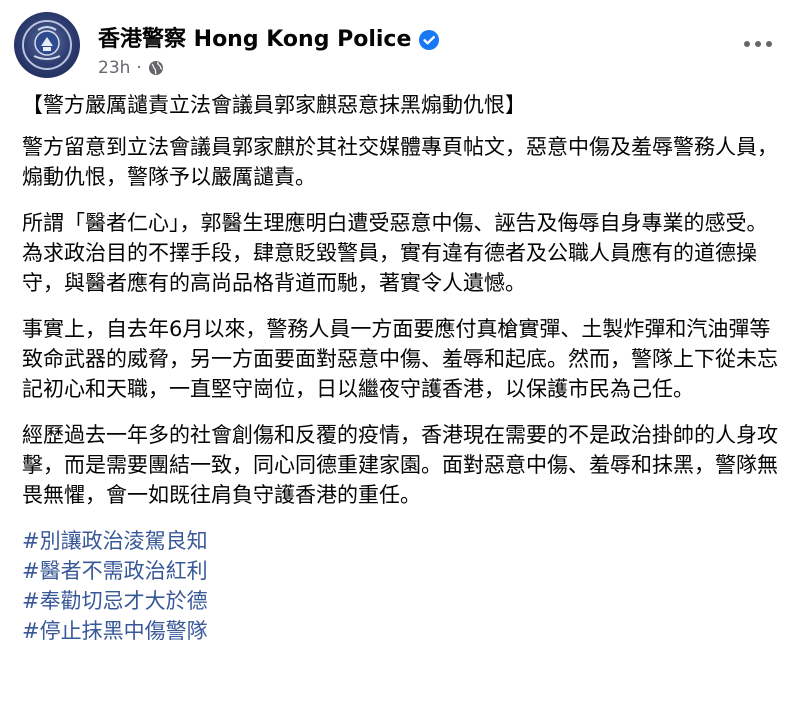 This screenshot has width=800, height=719. Describe the element at coordinates (401, 631) in the screenshot. I see `hashtag-link: #停止抹黑中傷警隊` at that location.